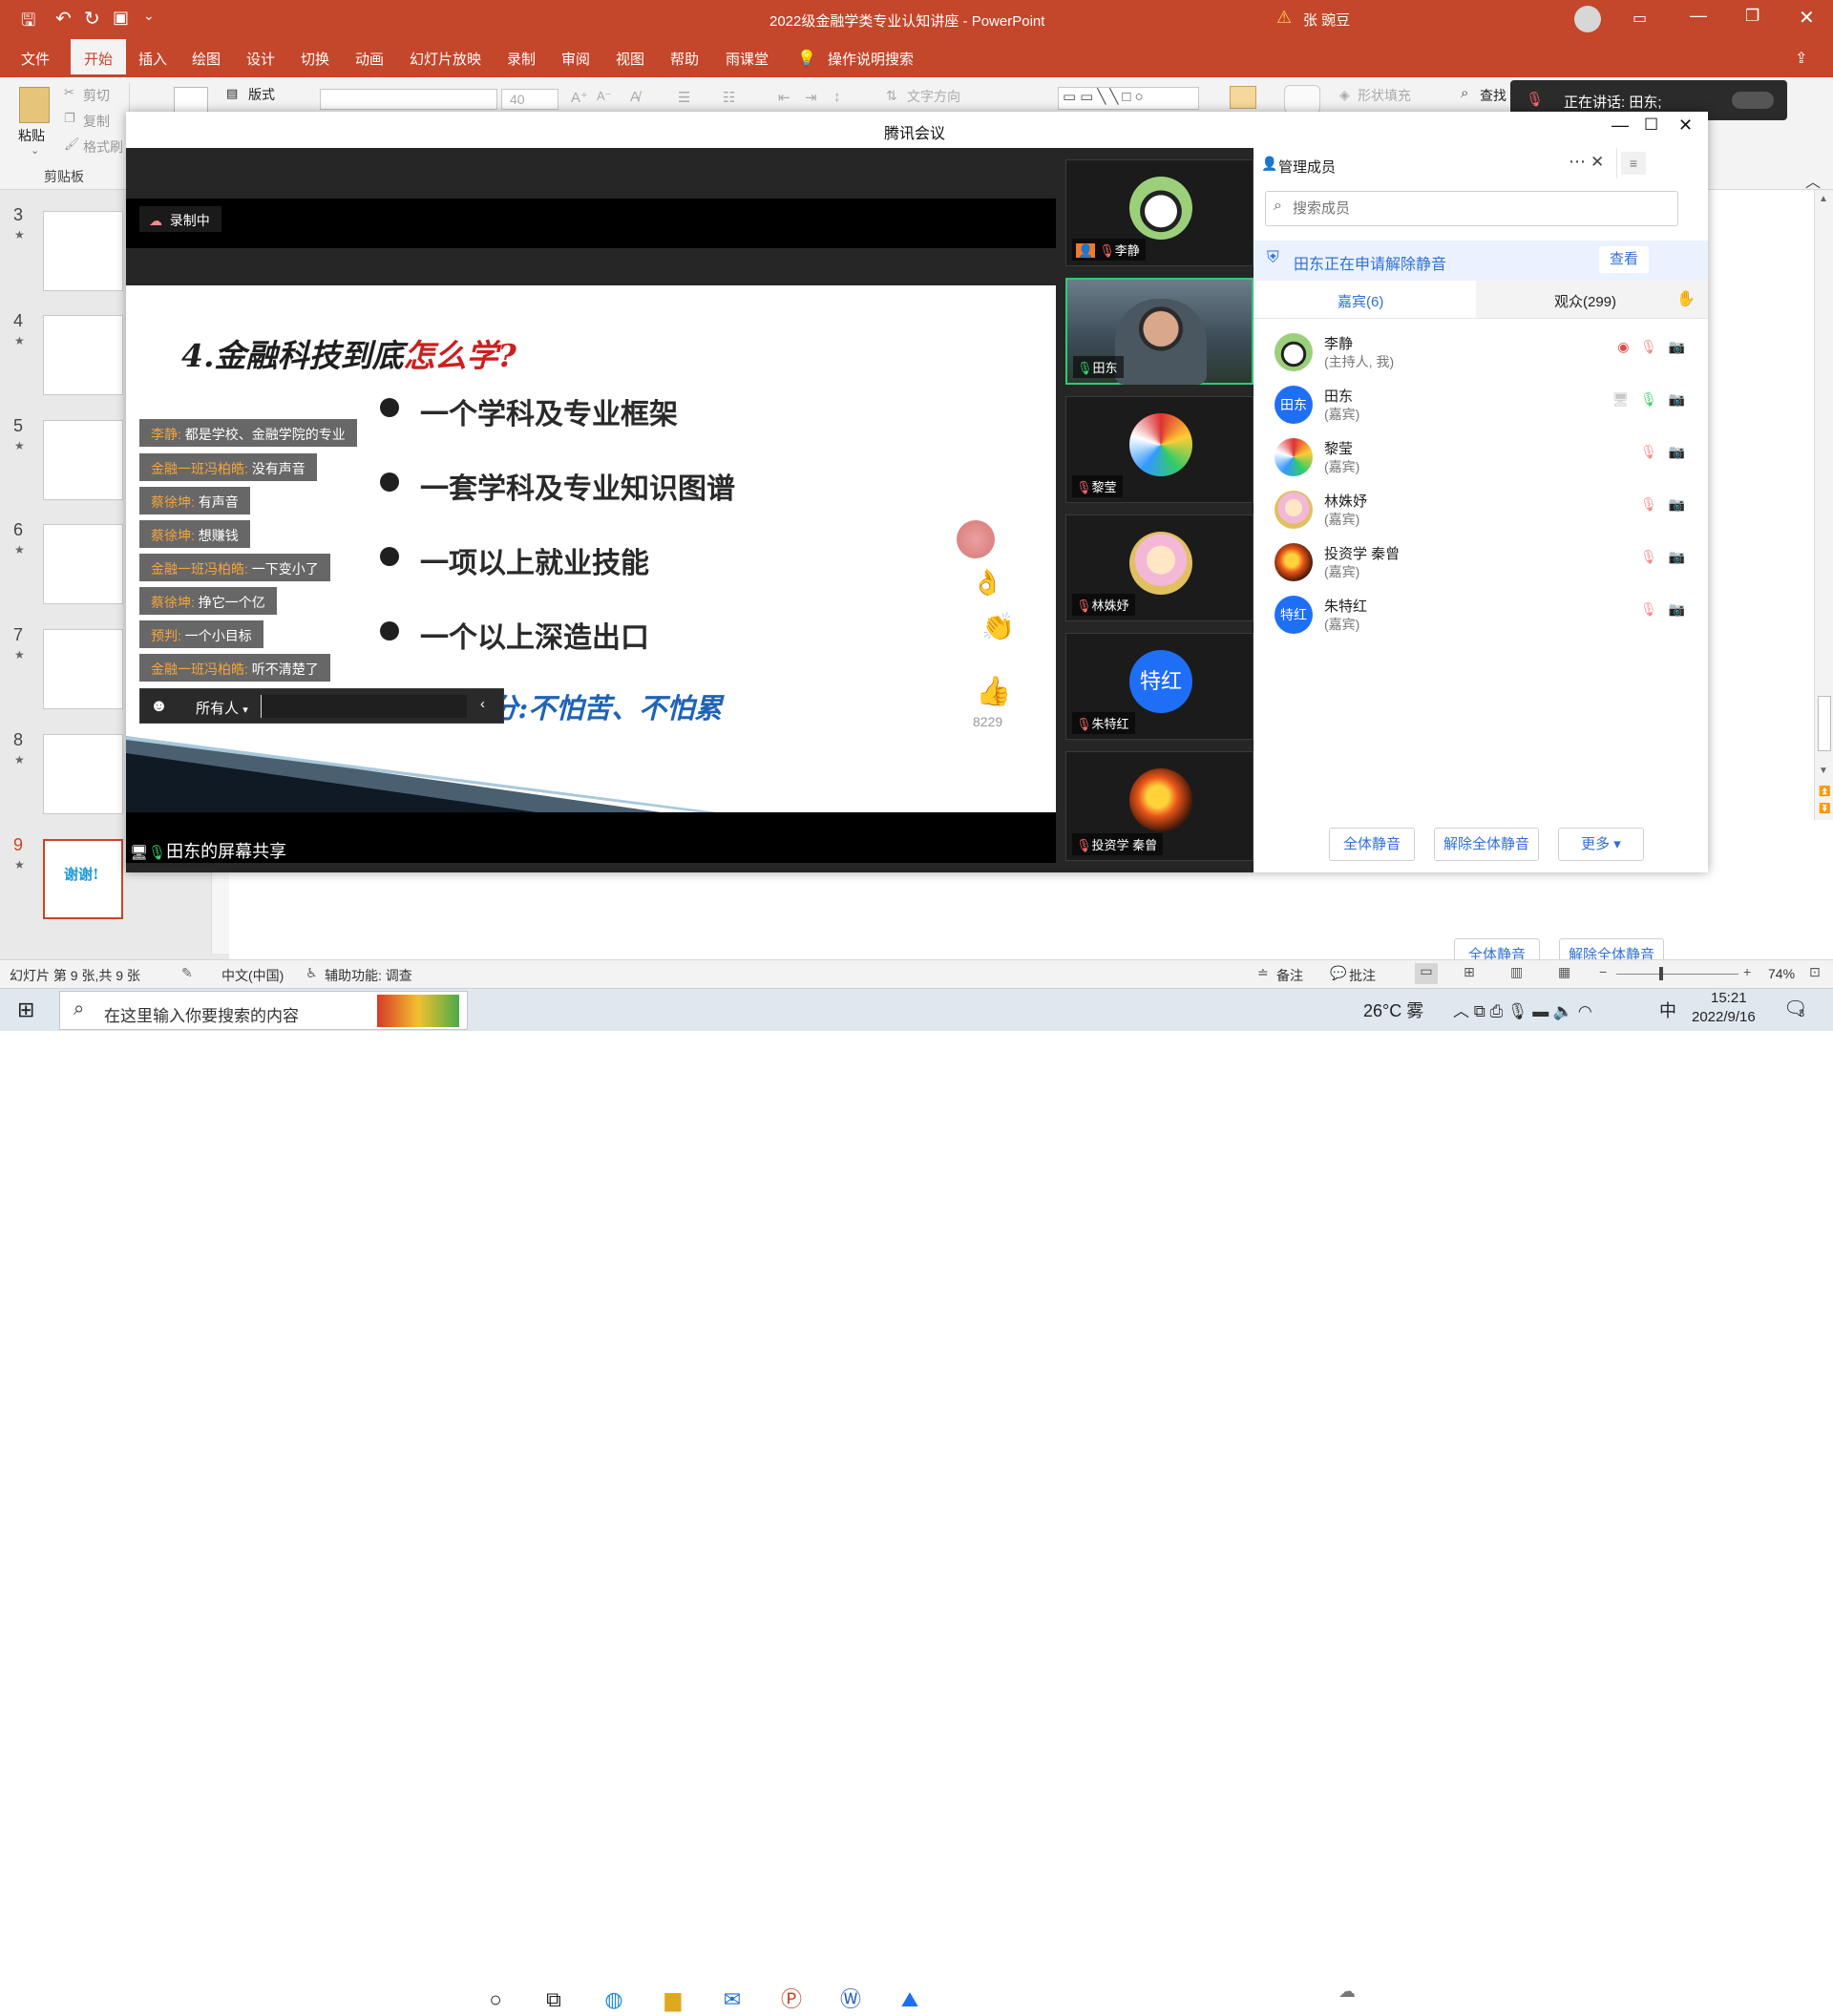 The image size is (1833, 2016). I want to click on scroll-up-icon: ▲, so click(1824, 199).